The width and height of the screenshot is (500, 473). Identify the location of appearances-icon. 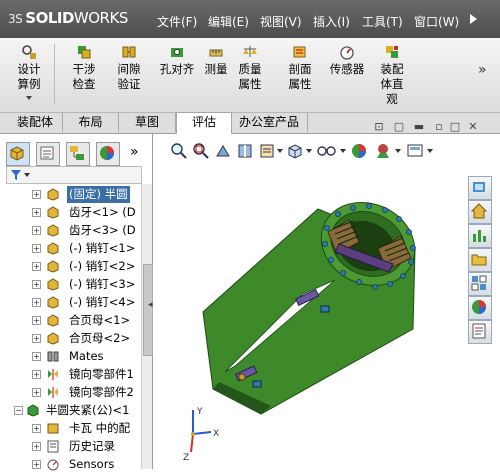
(479, 307).